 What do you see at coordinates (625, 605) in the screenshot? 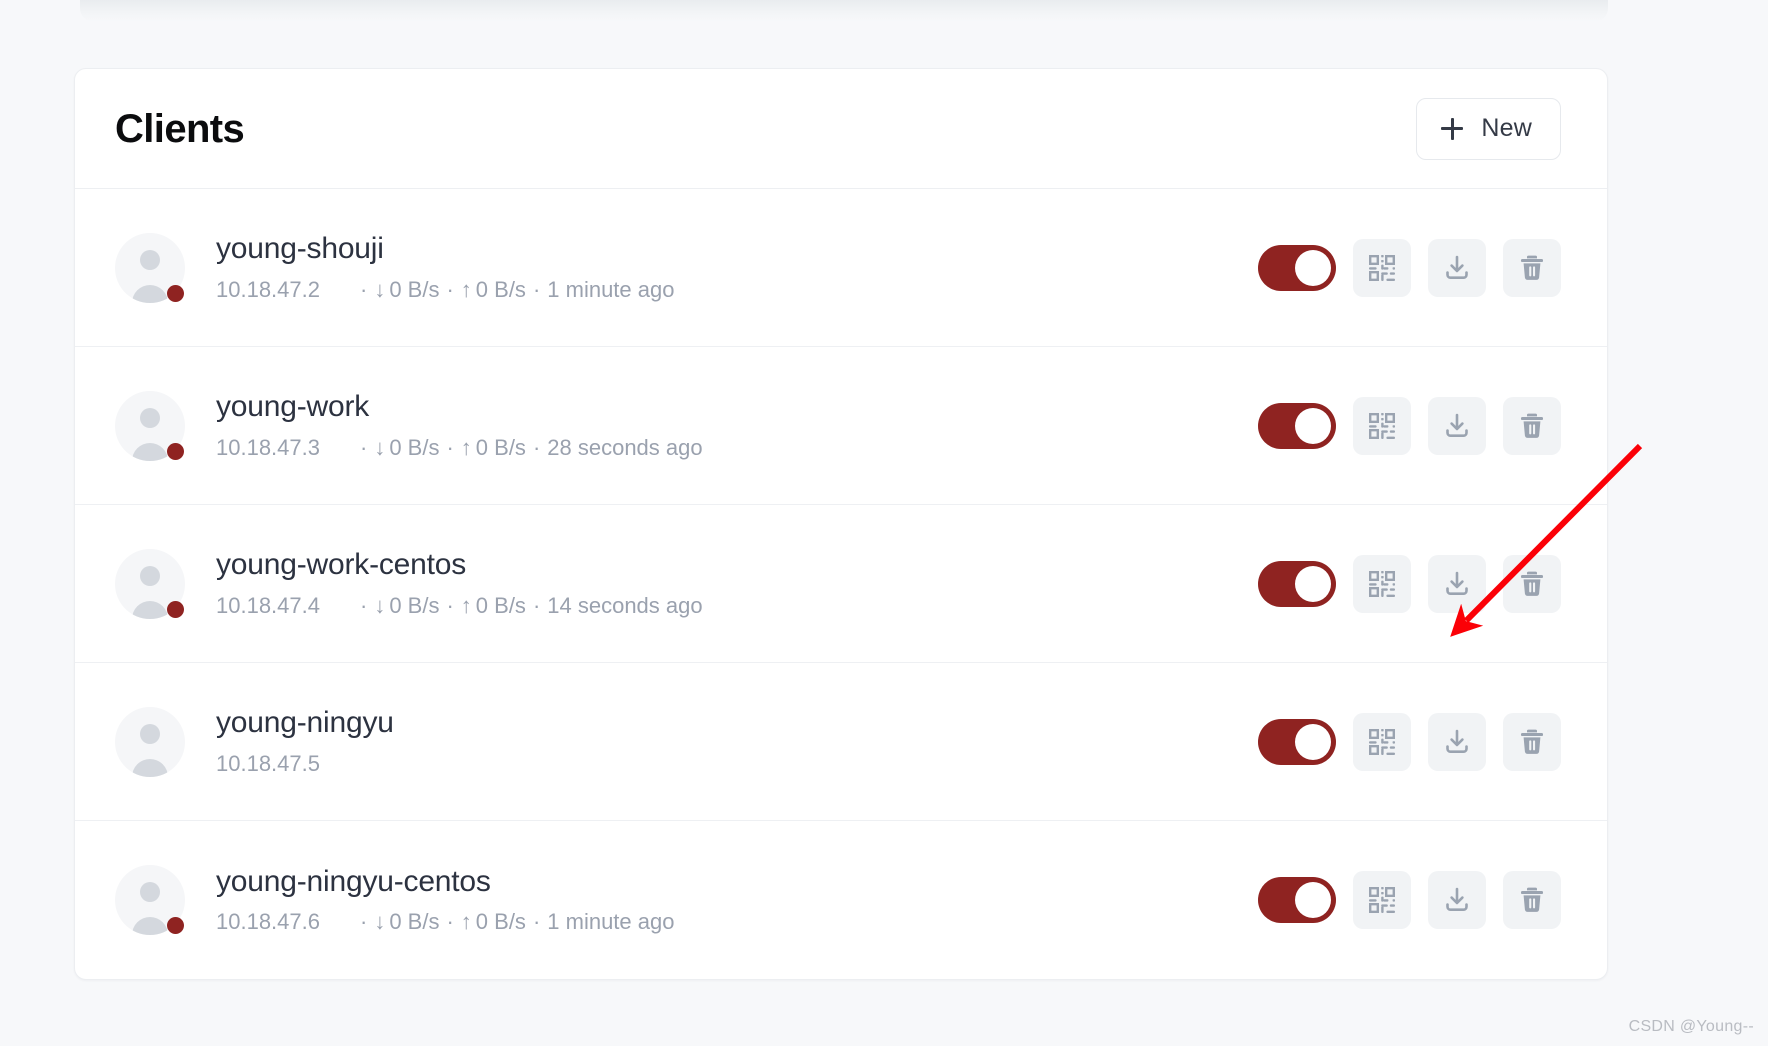
I see `last-seen: 14 seconds ago` at bounding box center [625, 605].